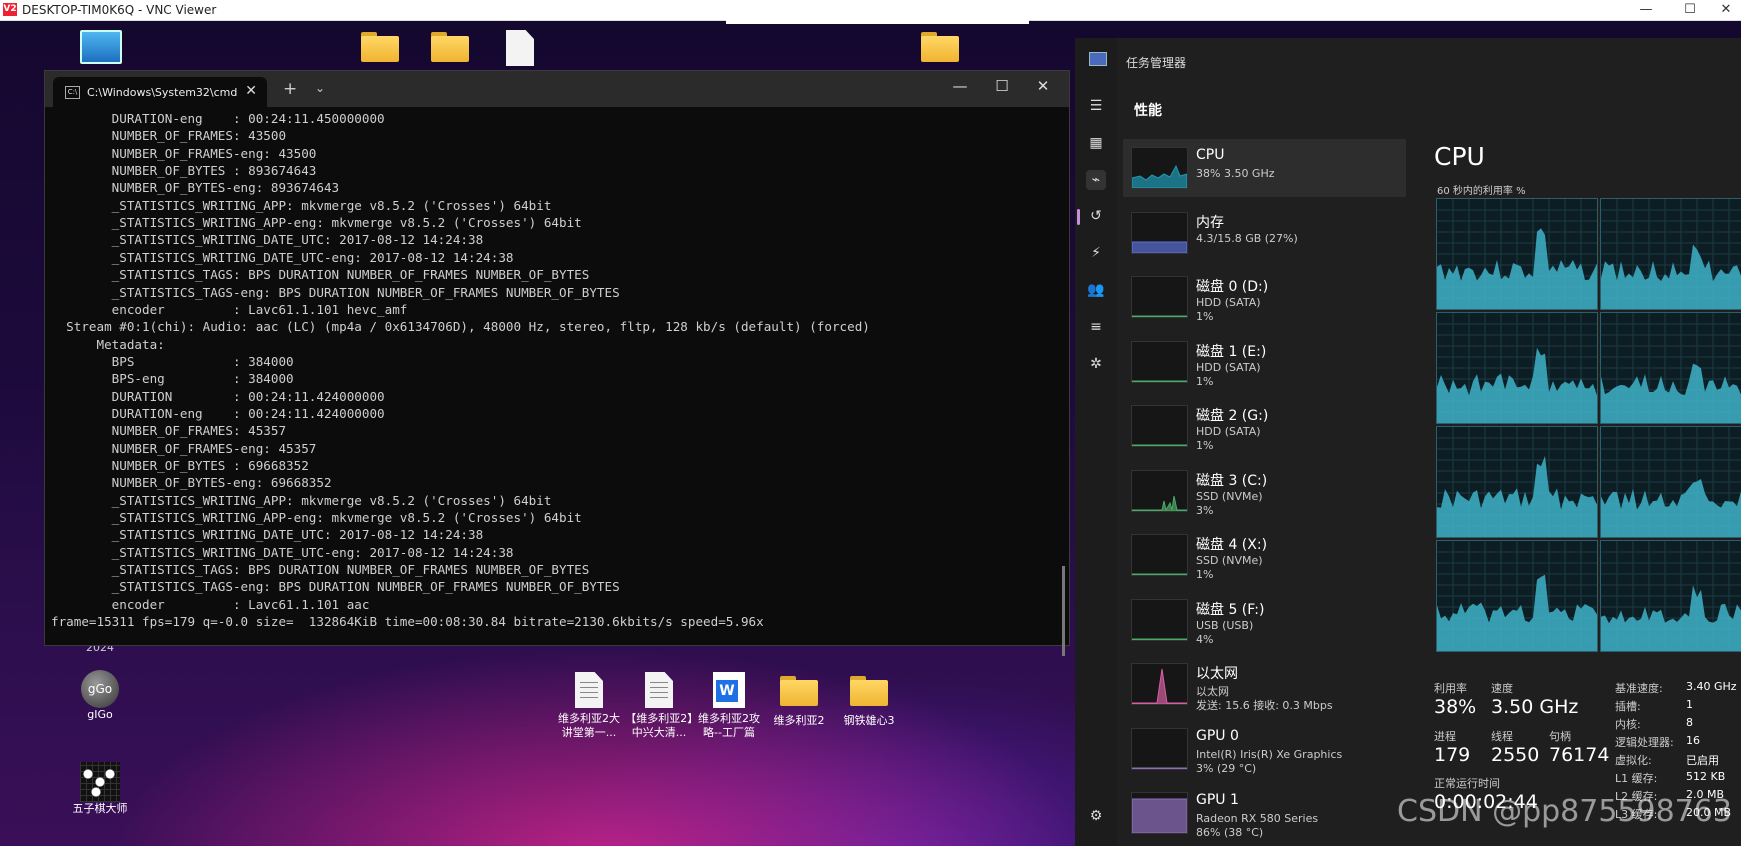 This screenshot has height=846, width=1741. What do you see at coordinates (195, 188) in the screenshot?
I see `console-line: NUMBER_OF_BYTES-eng: 893674643` at bounding box center [195, 188].